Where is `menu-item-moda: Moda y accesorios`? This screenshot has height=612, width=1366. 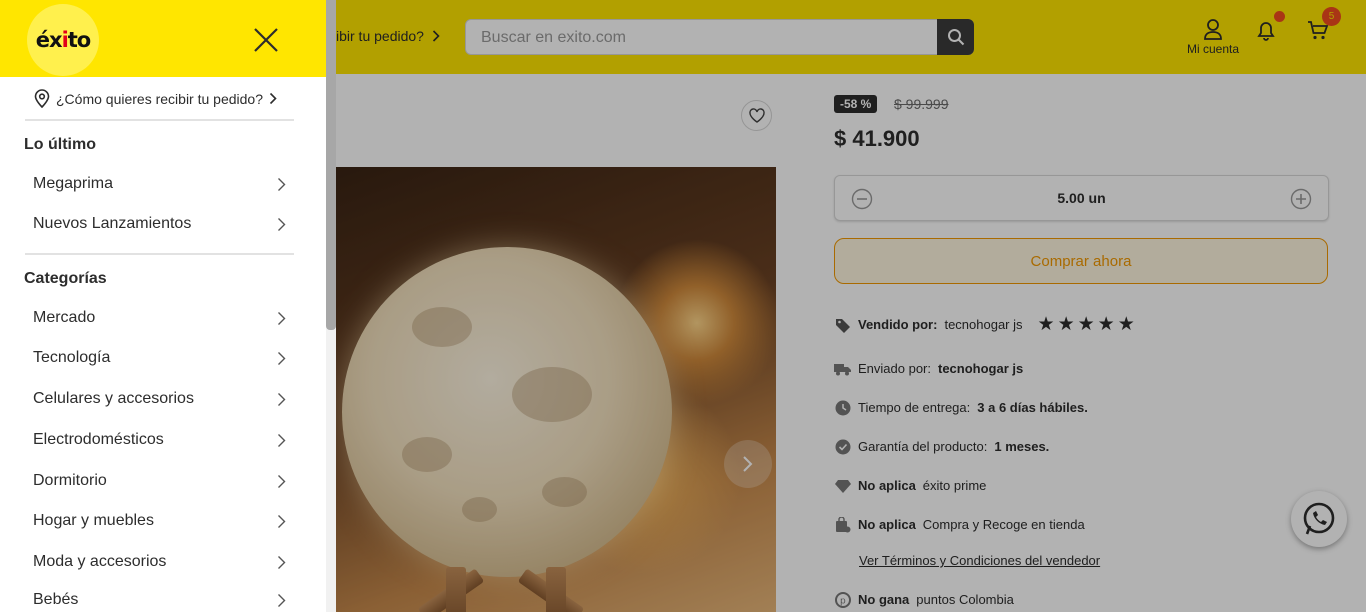 menu-item-moda: Moda y accesorios is located at coordinates (161, 562).